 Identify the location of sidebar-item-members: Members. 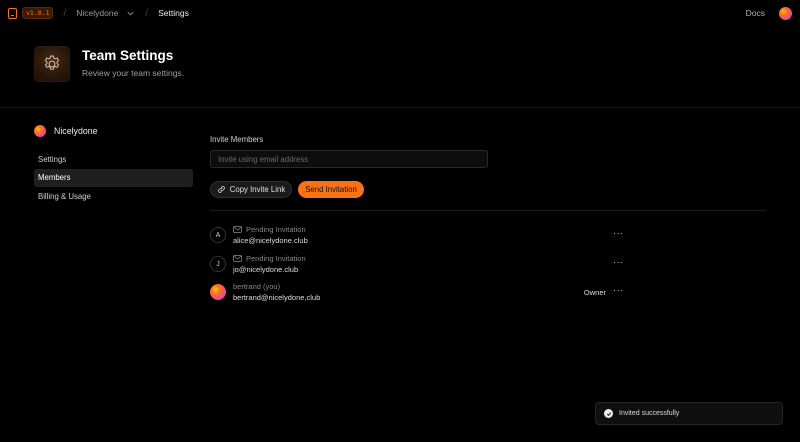
(113, 177).